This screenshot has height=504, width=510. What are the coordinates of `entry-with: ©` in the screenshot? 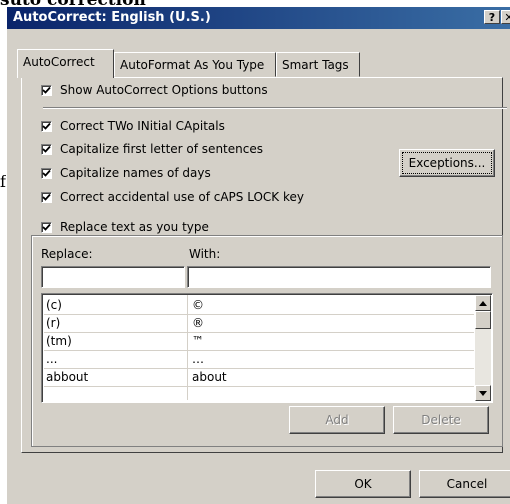 It's located at (198, 305).